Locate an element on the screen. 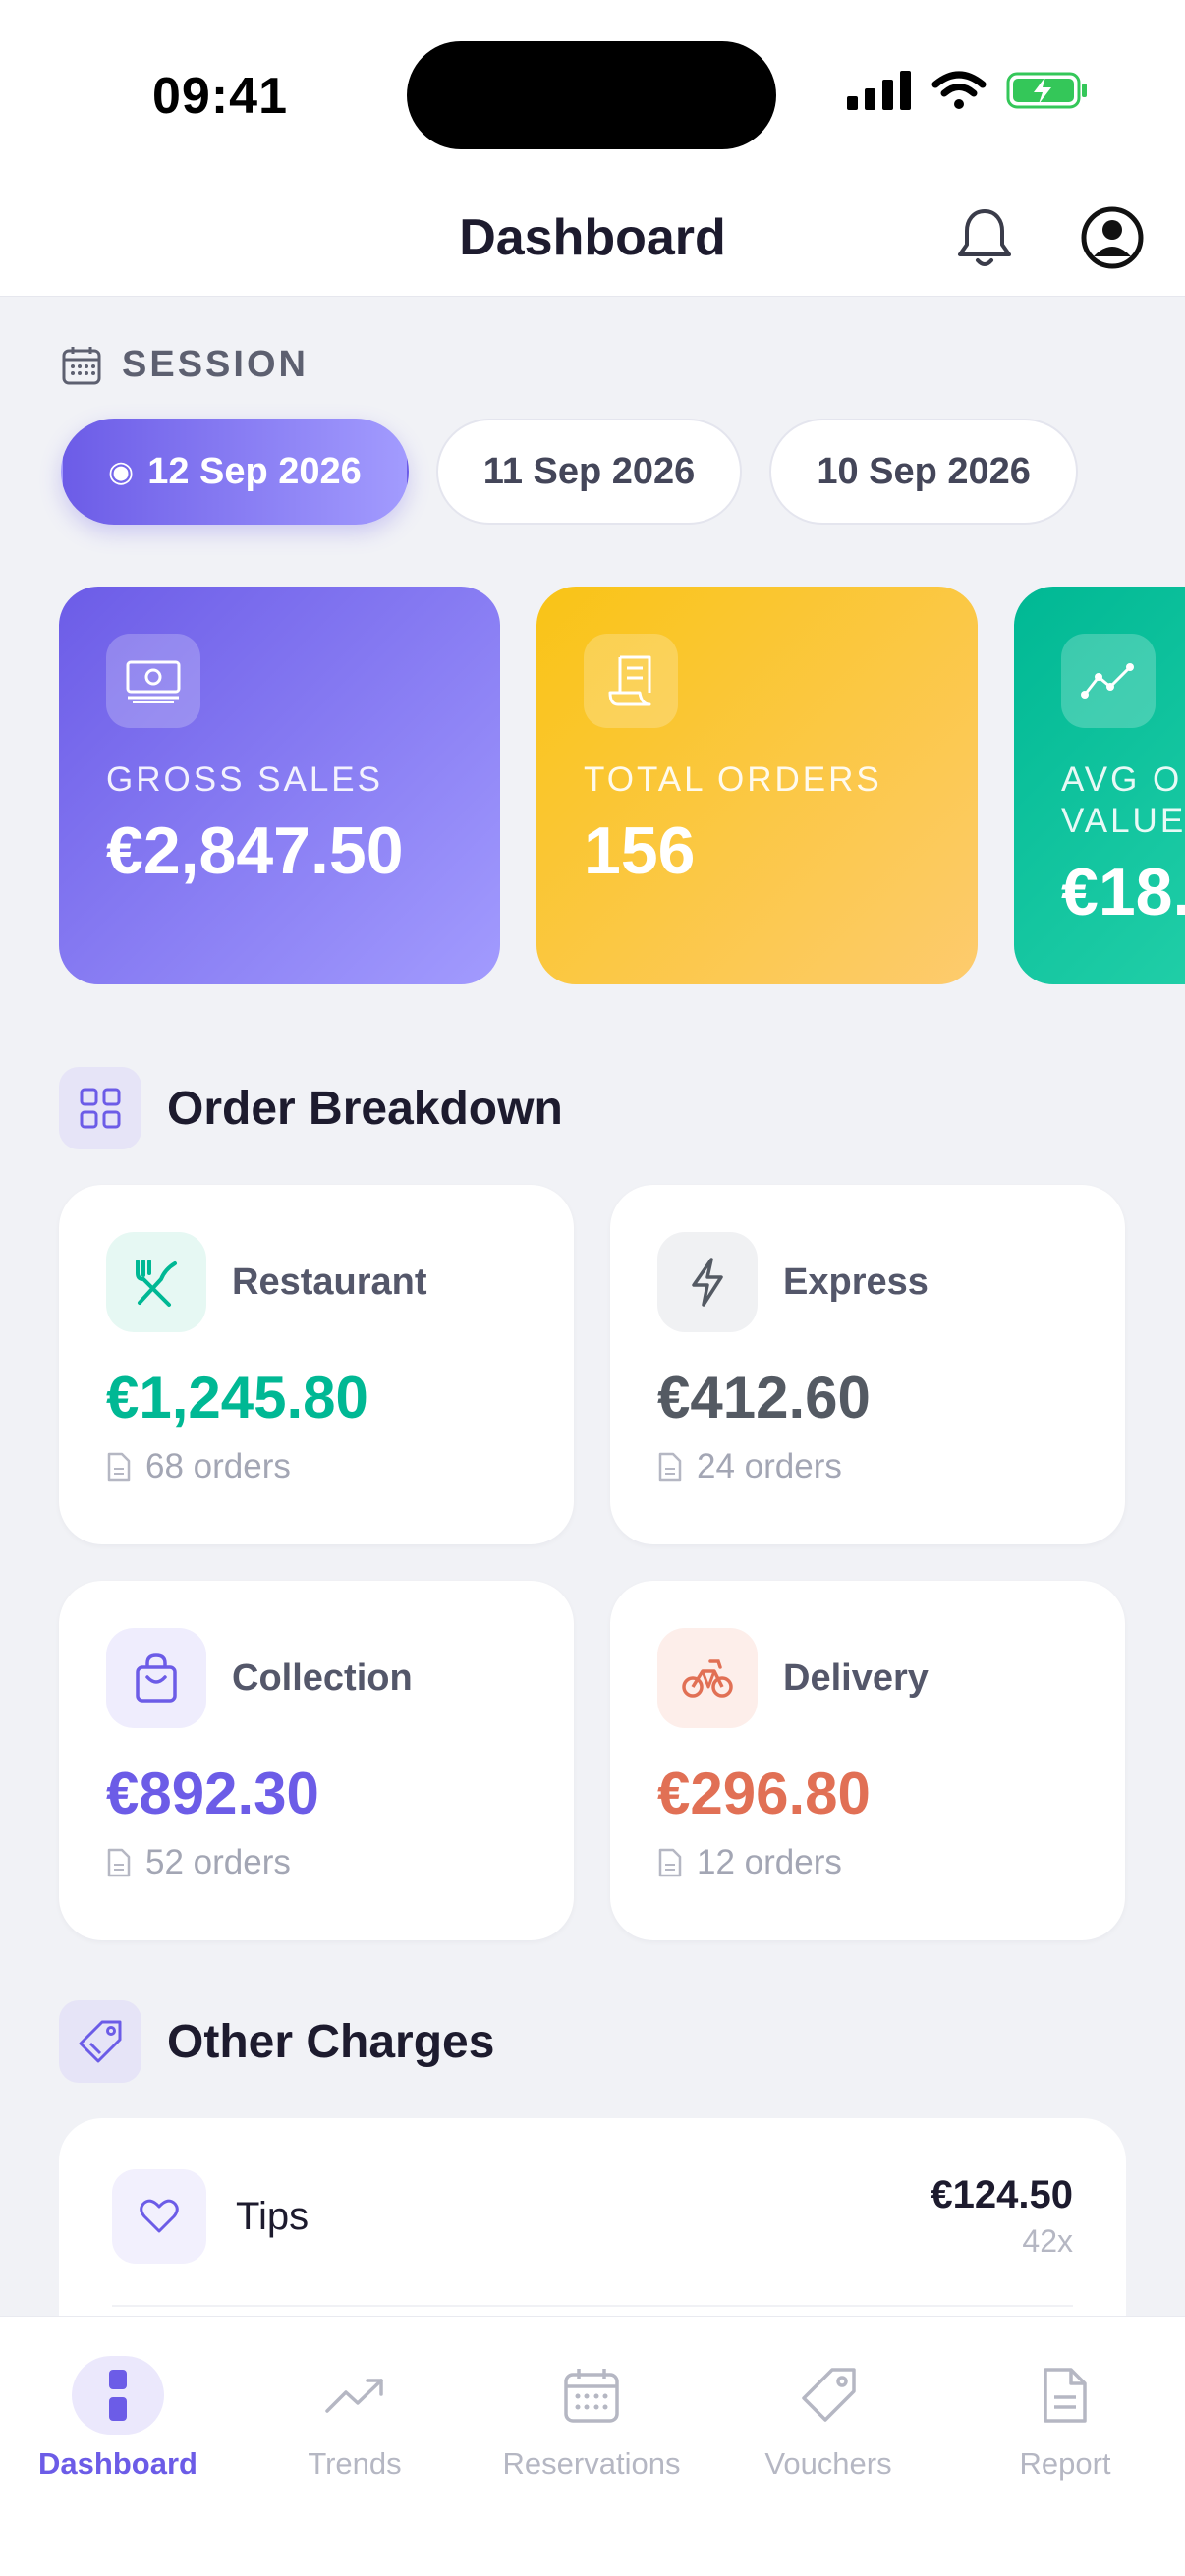  breakdown-name: Express is located at coordinates (856, 1281).